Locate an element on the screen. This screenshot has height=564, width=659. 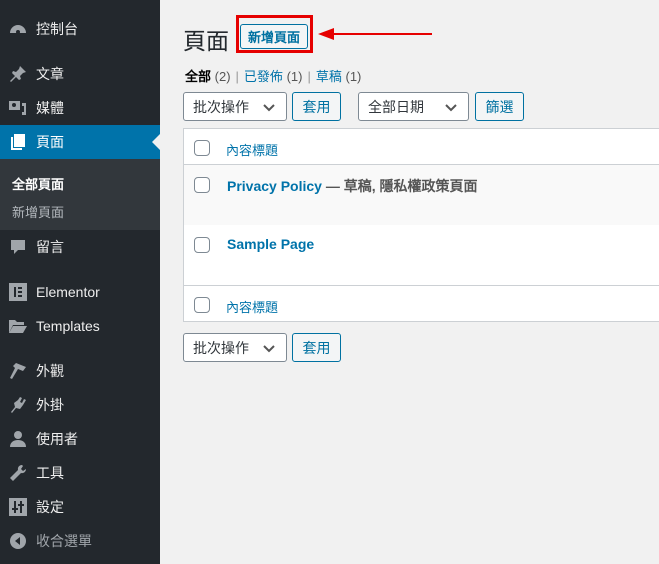
column-title-header: 內容標題 is located at coordinates (252, 149).